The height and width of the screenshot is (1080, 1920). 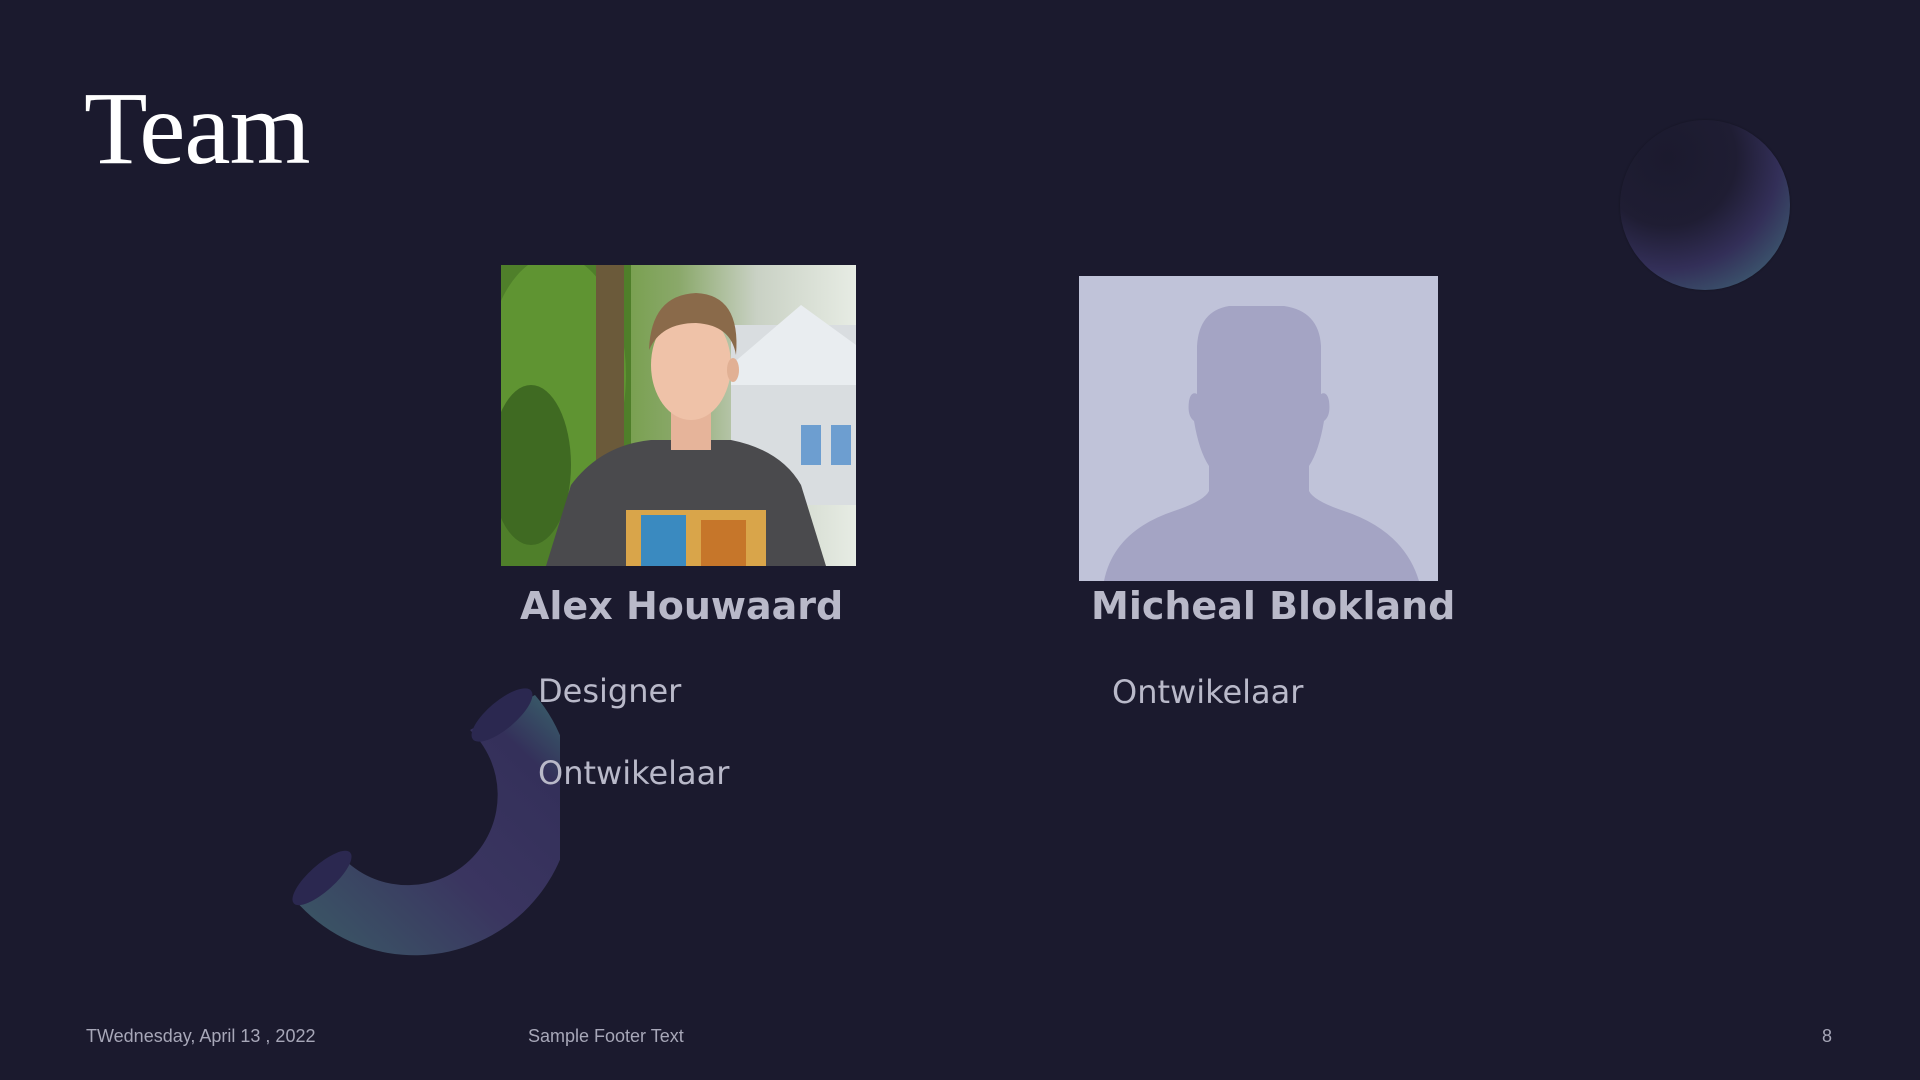 What do you see at coordinates (1261, 443) in the screenshot?
I see `person-silhouette-icon` at bounding box center [1261, 443].